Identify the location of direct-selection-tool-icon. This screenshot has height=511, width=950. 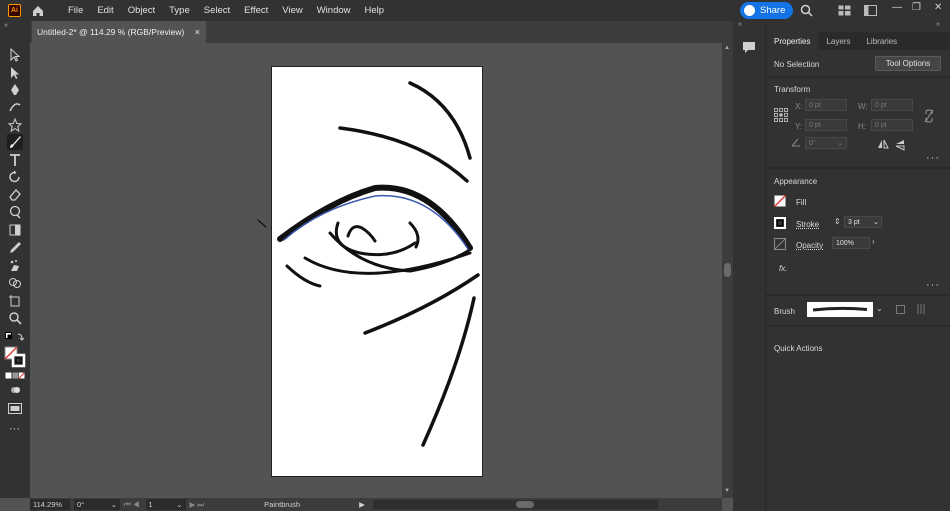
(15, 73).